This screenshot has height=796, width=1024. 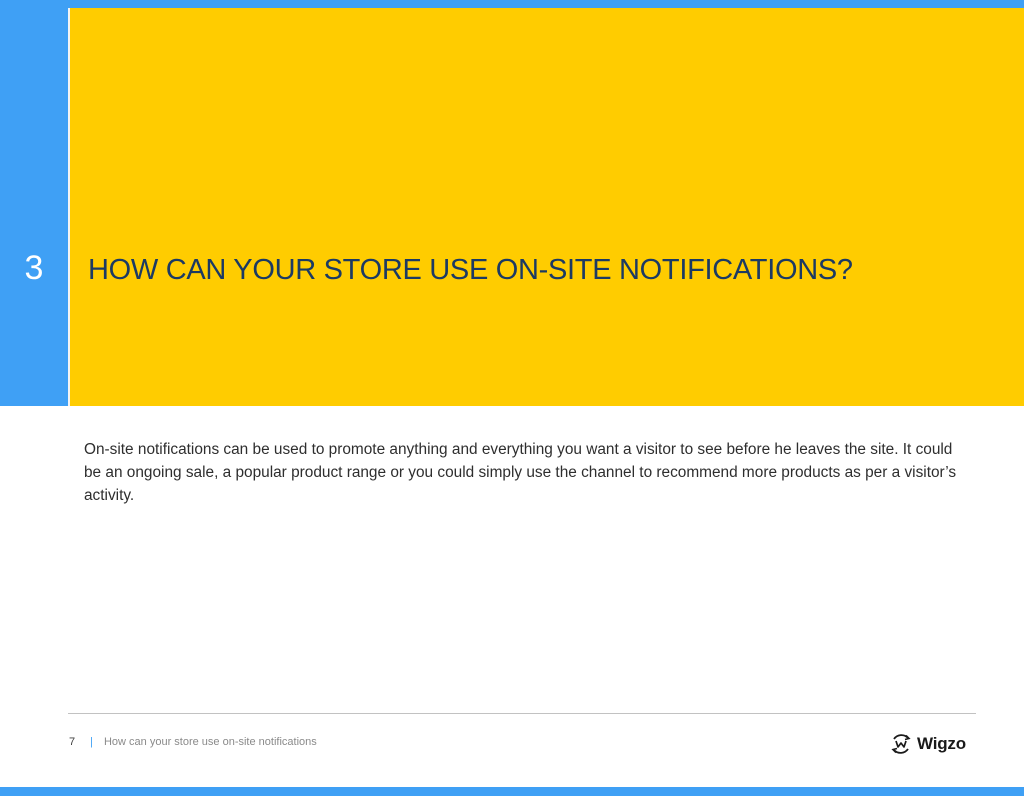 I want to click on footer-divider, so click(x=522, y=713).